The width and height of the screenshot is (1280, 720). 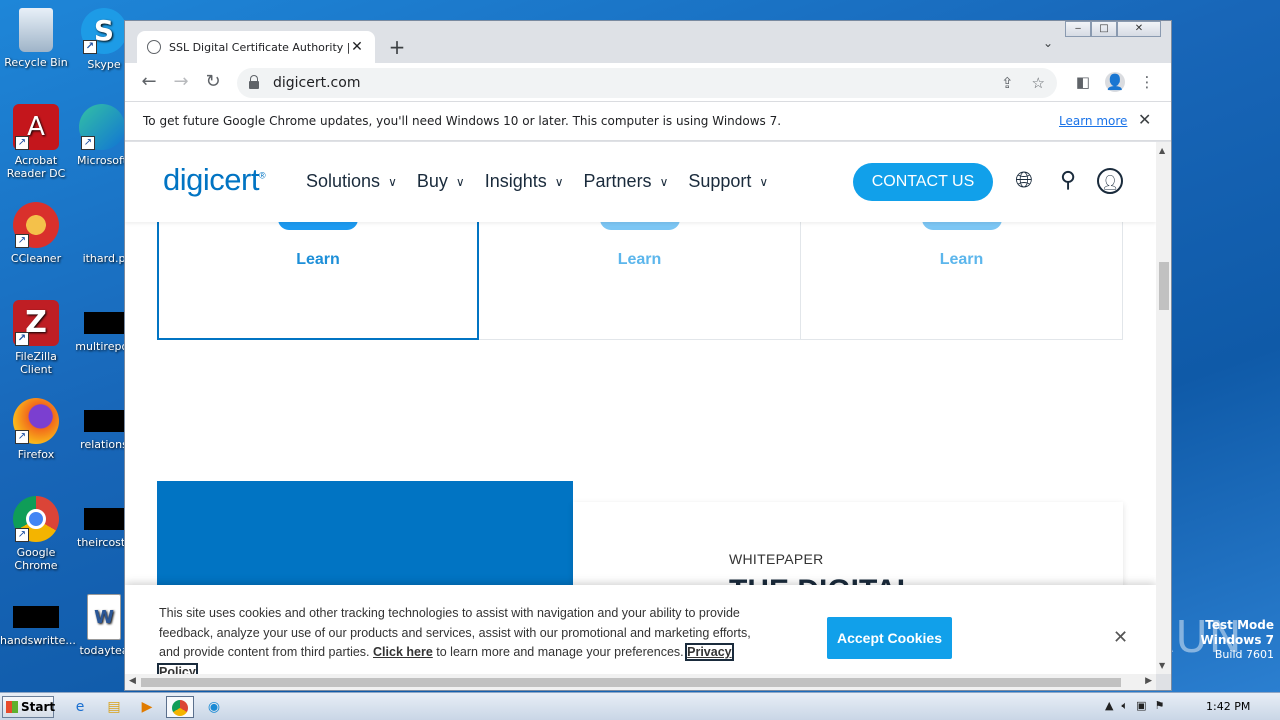 I want to click on close-window-button: ✕, so click(x=1139, y=29).